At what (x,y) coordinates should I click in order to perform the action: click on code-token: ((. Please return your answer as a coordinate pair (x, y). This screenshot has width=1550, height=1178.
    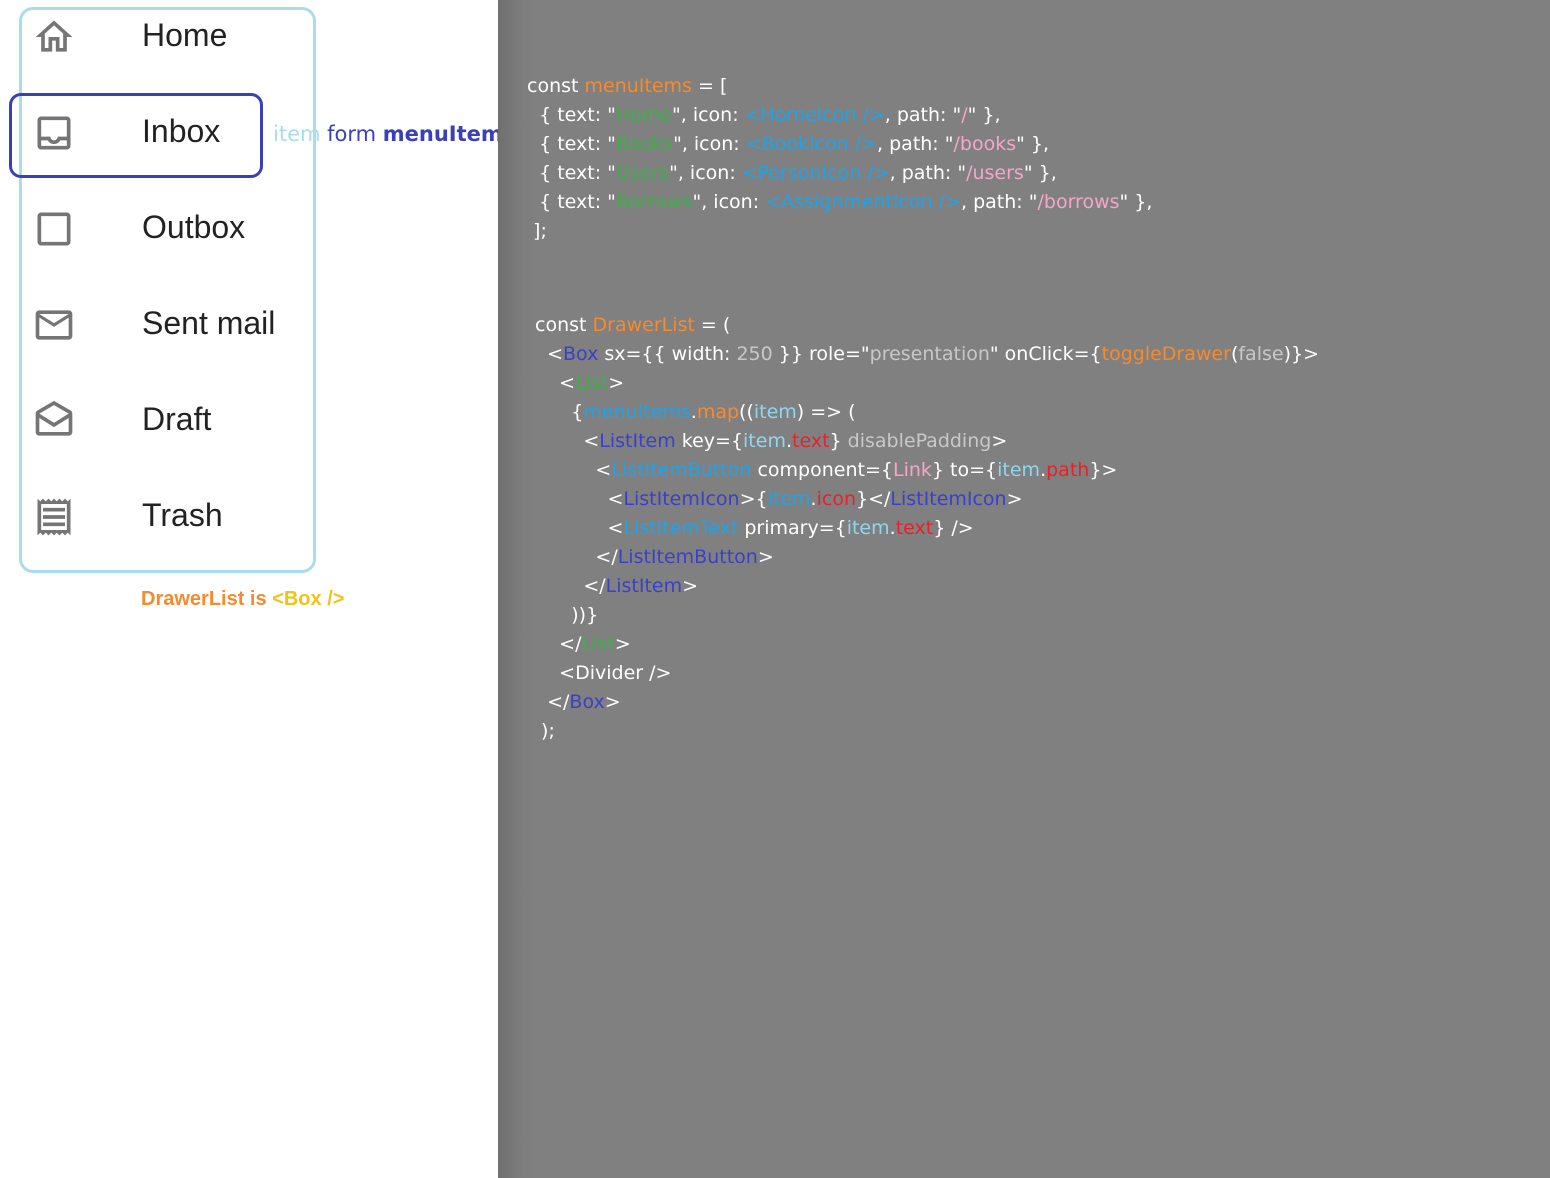
    Looking at the image, I should click on (746, 412).